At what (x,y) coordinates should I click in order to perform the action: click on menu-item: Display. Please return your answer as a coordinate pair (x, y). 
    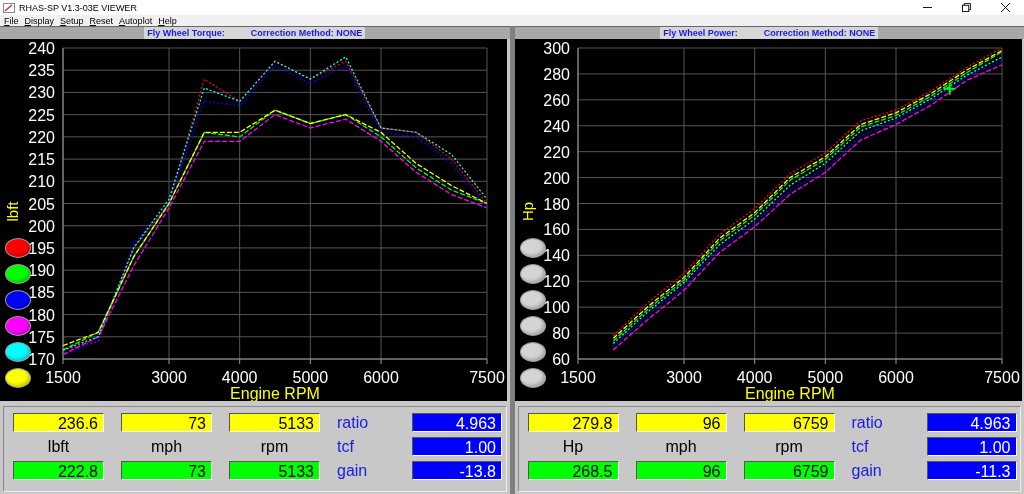
    Looking at the image, I should click on (39, 20).